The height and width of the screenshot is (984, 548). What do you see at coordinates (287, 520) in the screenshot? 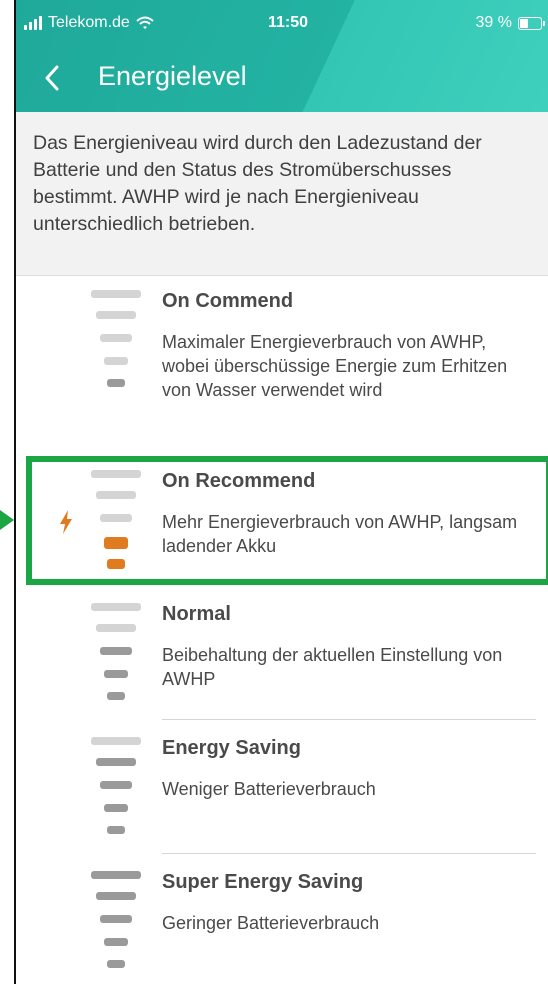
I see `highlight-frame` at bounding box center [287, 520].